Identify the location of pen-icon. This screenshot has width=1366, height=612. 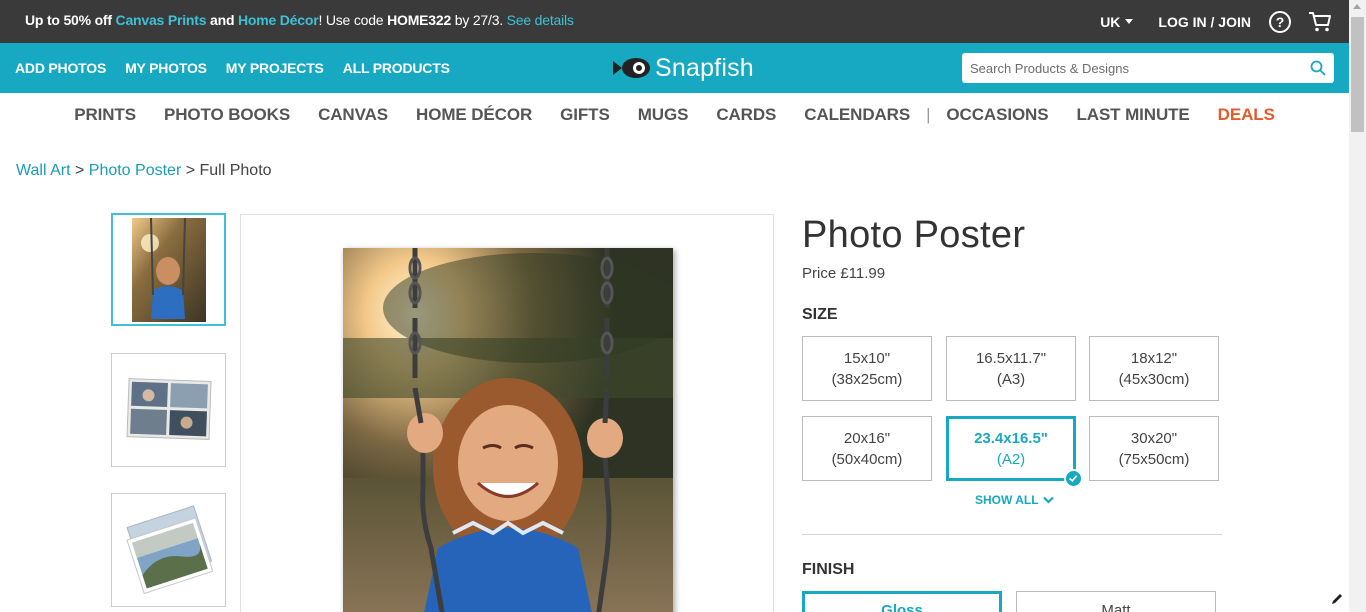
(1337, 599).